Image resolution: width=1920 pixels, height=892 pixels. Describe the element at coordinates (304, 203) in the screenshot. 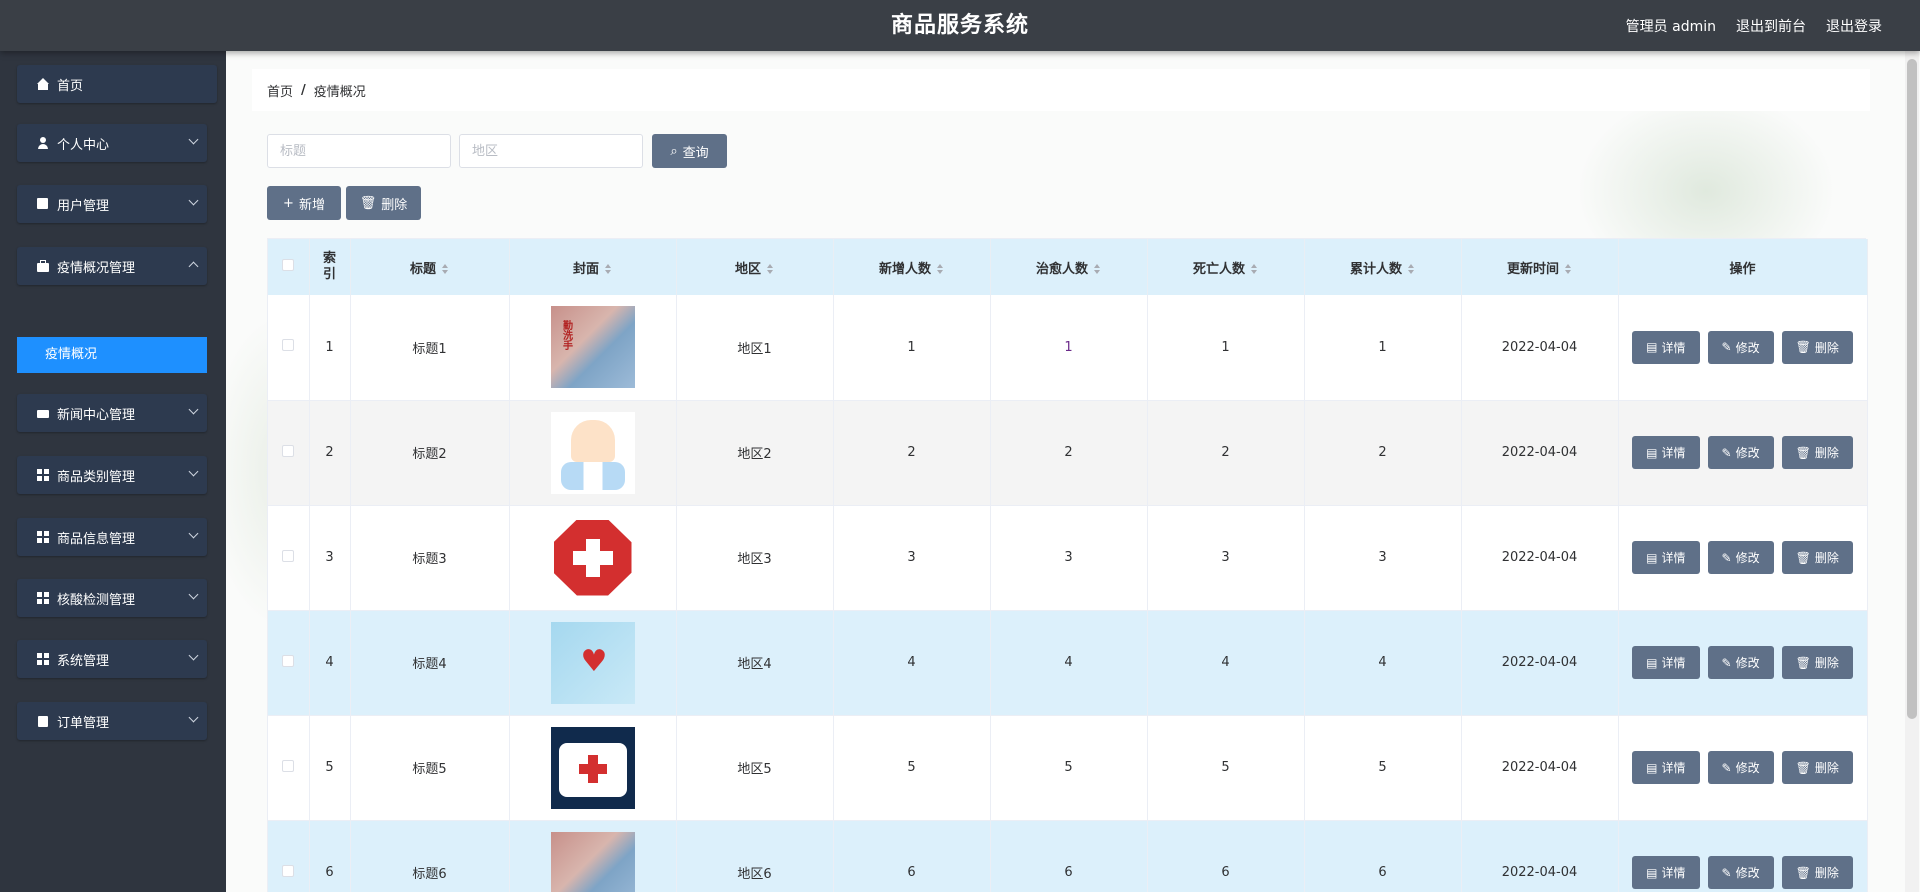

I see `add-button: + 新增` at that location.